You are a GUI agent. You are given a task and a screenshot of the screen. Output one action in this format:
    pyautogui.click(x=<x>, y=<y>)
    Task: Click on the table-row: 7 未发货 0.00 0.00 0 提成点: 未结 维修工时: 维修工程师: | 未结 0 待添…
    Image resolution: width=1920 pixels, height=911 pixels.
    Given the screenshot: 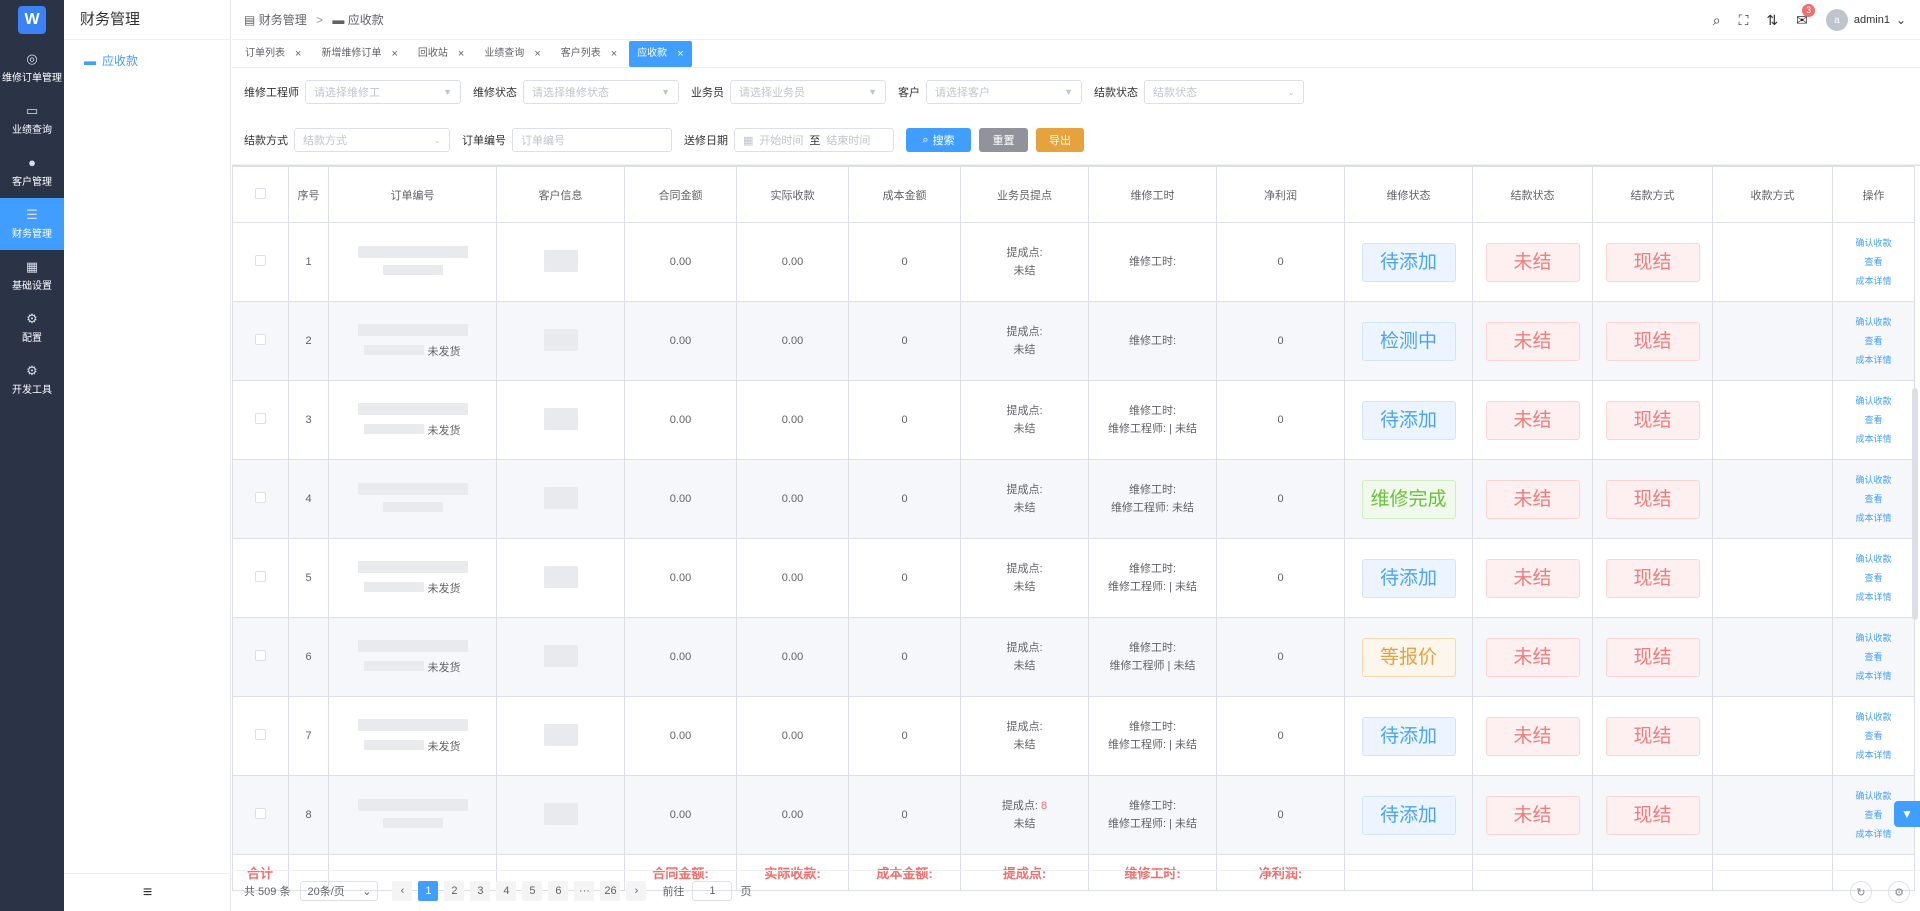 What is the action you would take?
    pyautogui.click(x=1073, y=736)
    